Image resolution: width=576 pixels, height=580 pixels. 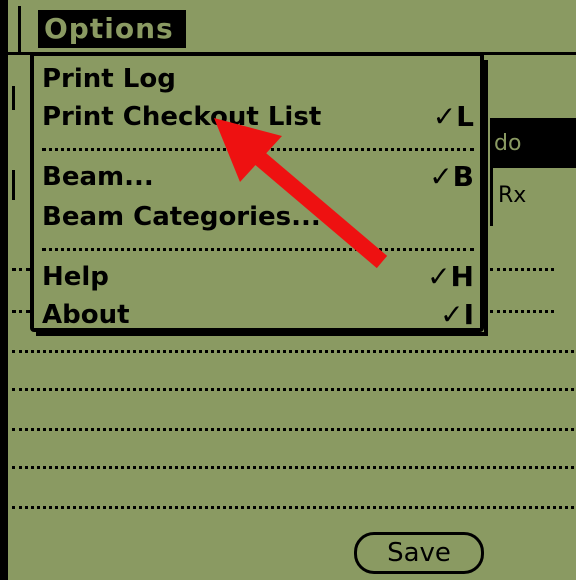 I want to click on menu-shadow, so click(x=486, y=198).